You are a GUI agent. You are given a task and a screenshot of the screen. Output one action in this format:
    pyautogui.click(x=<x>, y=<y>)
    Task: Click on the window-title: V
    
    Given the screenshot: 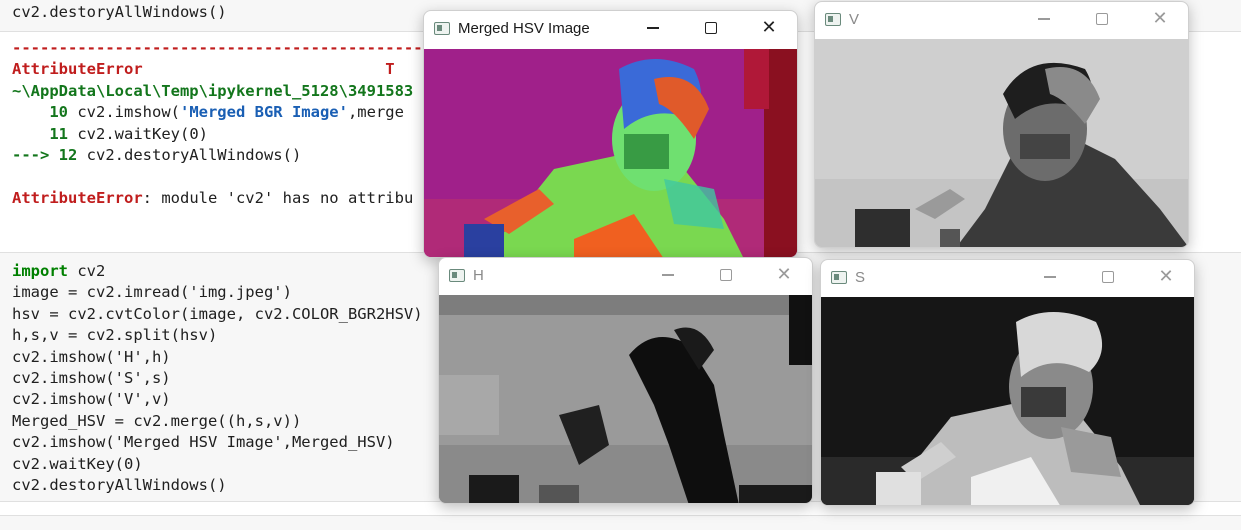 What is the action you would take?
    pyautogui.click(x=854, y=19)
    